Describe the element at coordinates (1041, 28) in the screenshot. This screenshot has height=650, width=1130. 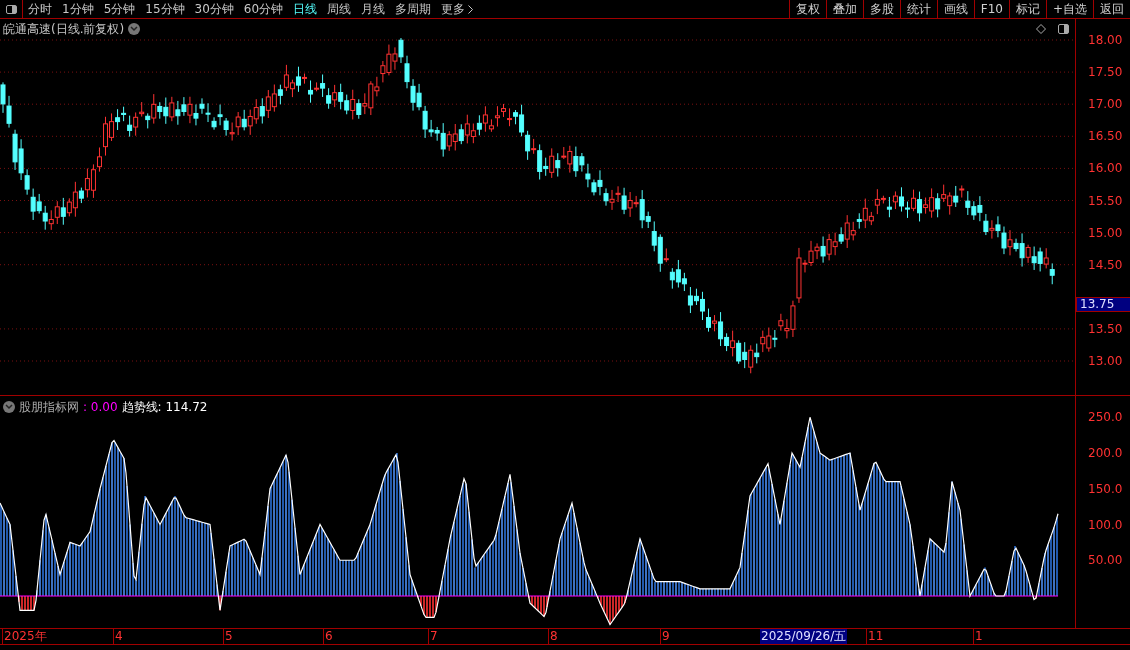
I see `diamond-icon` at that location.